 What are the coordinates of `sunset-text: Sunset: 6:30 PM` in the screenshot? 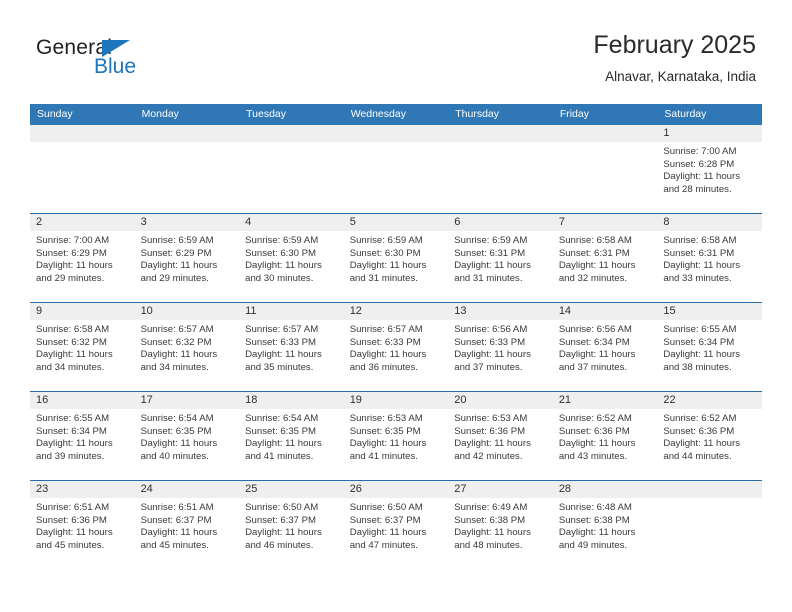 It's located at (385, 253).